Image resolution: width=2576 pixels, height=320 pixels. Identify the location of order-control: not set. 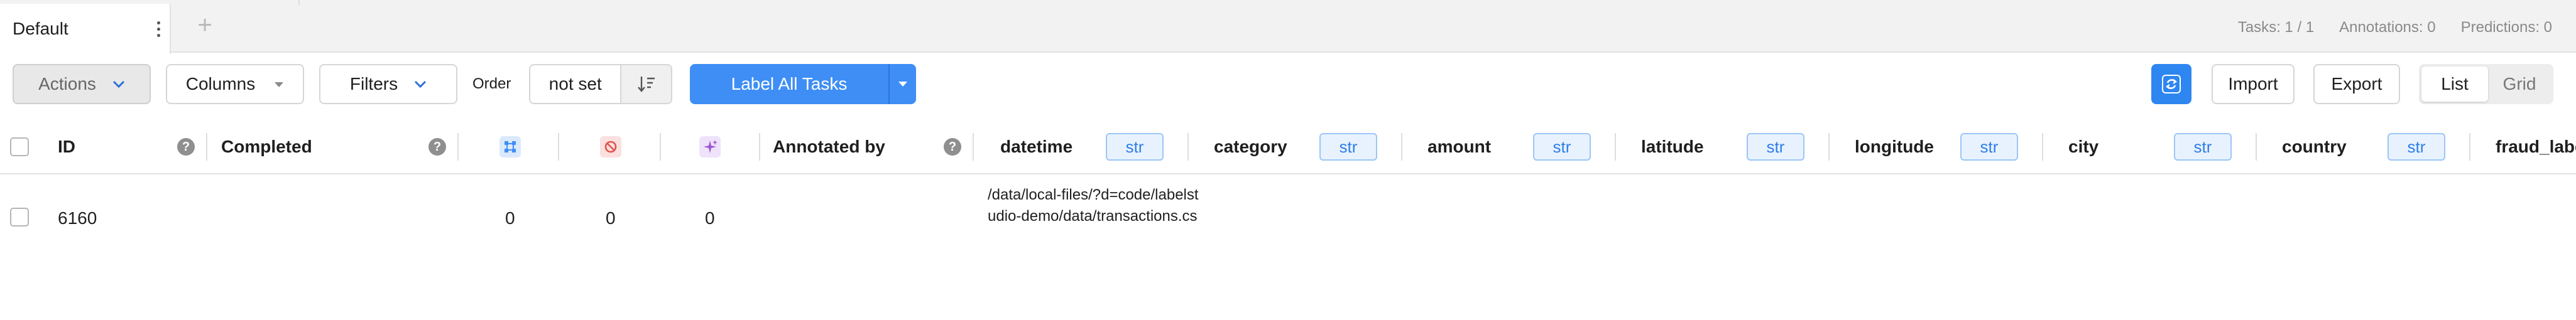
(601, 84).